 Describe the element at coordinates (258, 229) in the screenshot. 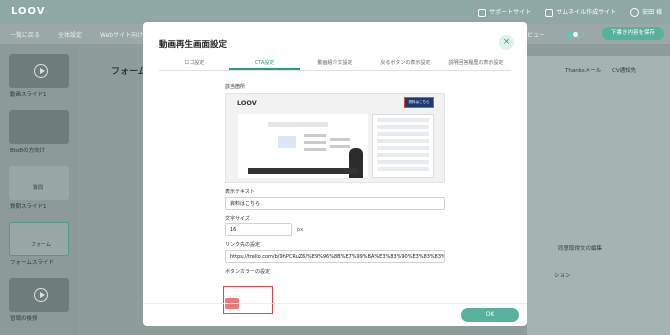

I see `font-size-input: 16` at that location.